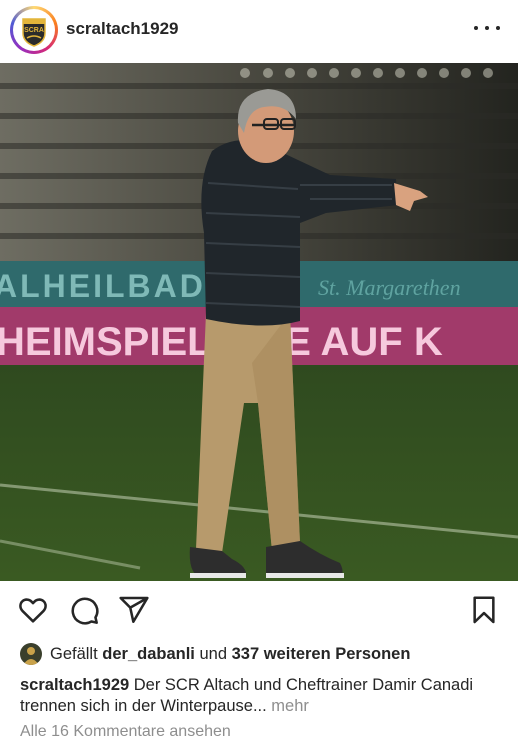  Describe the element at coordinates (148, 654) in the screenshot. I see `liker-username: der_dabanli` at that location.